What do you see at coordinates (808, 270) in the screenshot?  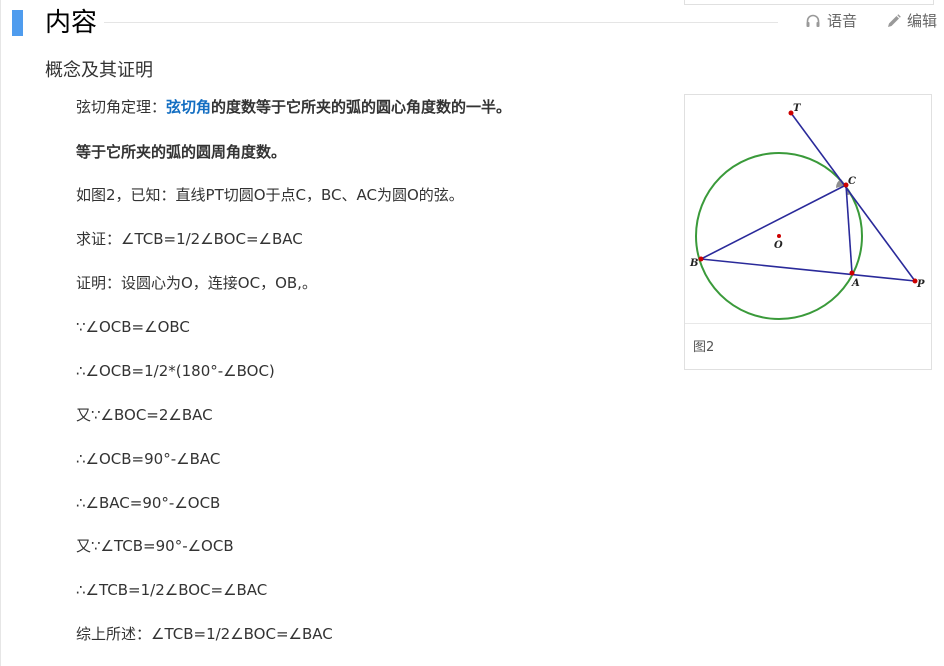 I see `line-bp` at bounding box center [808, 270].